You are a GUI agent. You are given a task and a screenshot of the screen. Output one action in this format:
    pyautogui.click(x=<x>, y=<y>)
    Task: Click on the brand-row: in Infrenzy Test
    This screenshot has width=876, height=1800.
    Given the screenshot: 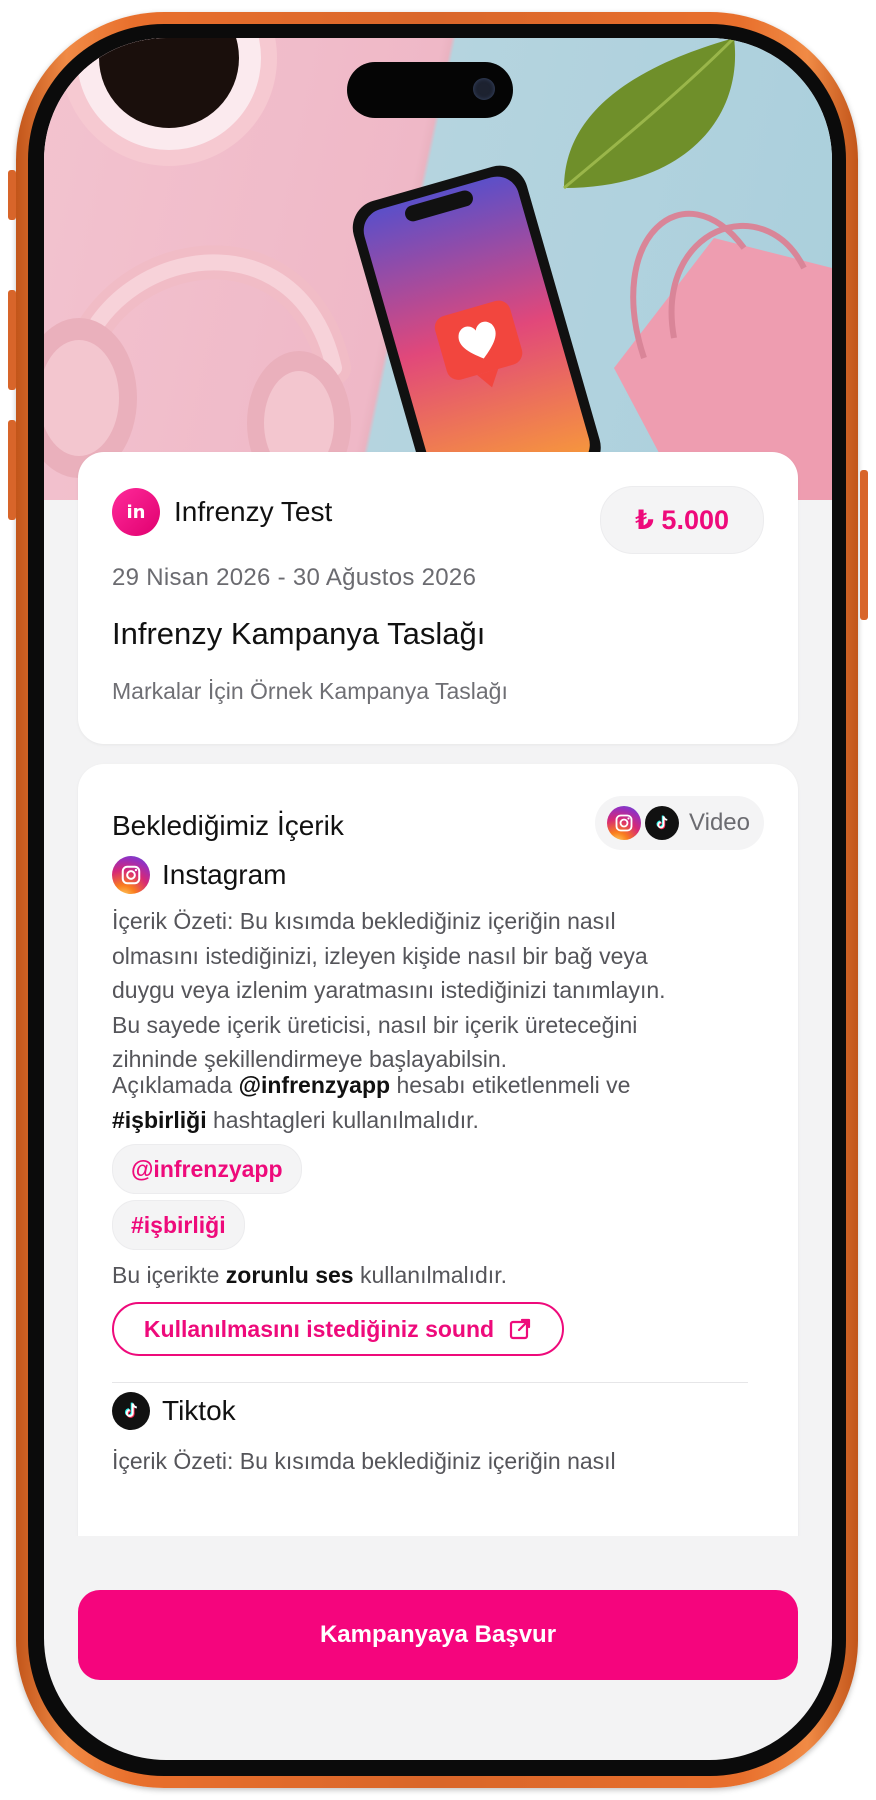 What is the action you would take?
    pyautogui.click(x=222, y=512)
    